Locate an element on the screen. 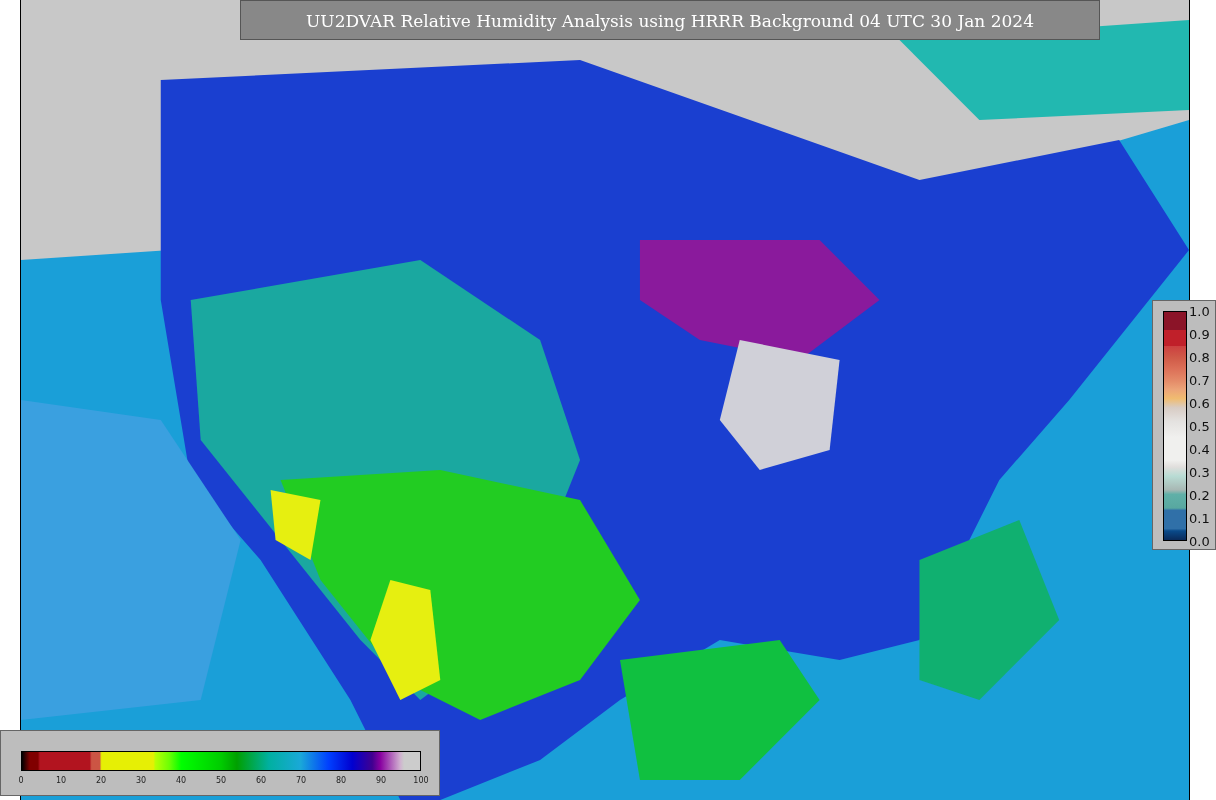 This screenshot has height=800, width=1216. colorbar-tick-label: 40 is located at coordinates (181, 780).